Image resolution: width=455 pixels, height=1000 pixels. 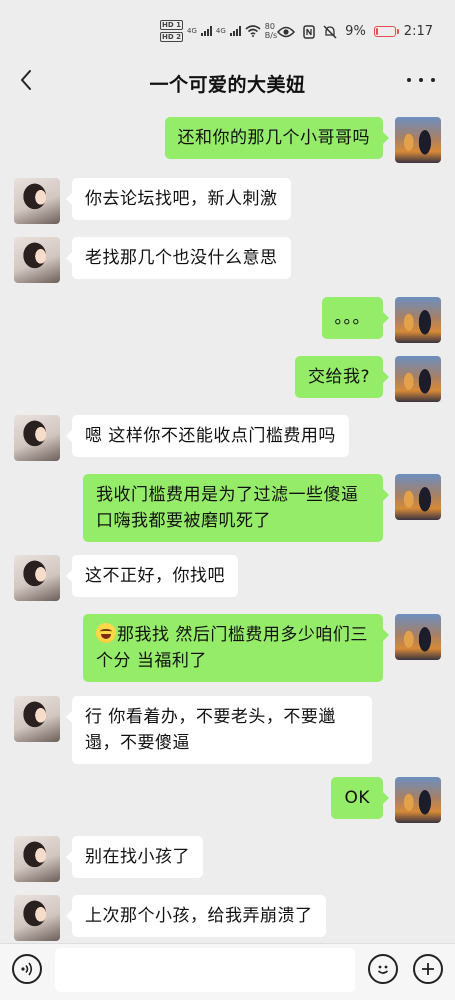 I want to click on message-bubble: 上次那个小孩，给我弄崩溃了, so click(x=196, y=916).